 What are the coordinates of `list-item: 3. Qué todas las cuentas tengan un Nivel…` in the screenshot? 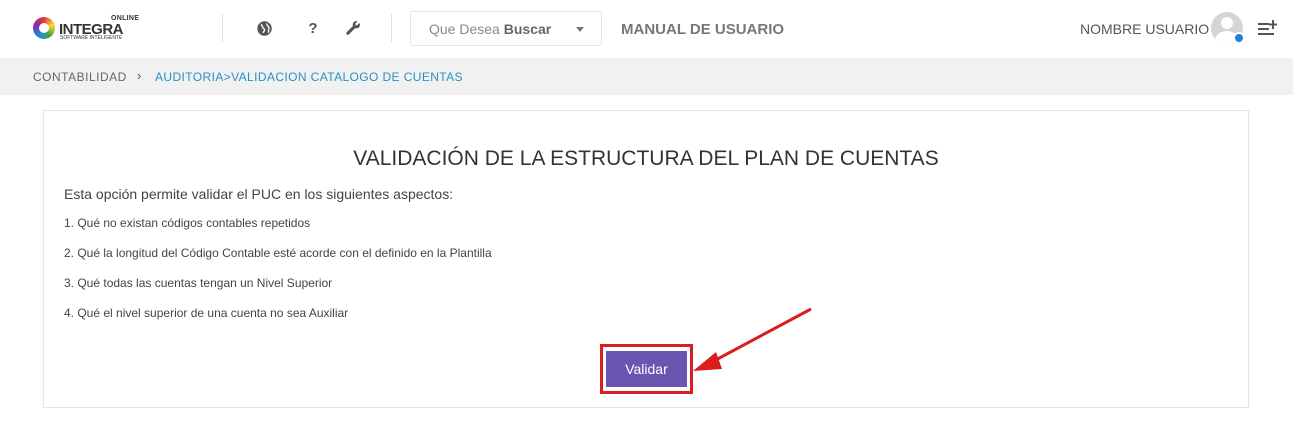 It's located at (198, 283).